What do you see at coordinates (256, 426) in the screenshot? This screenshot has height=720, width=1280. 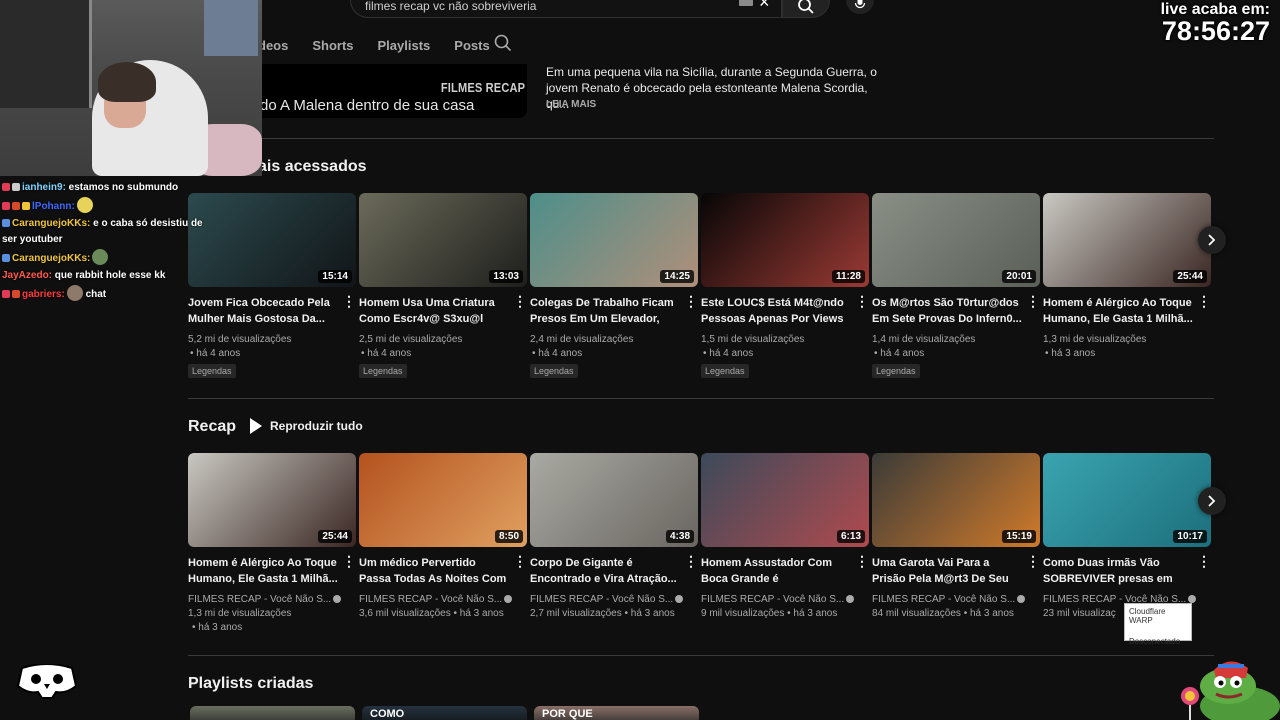 I see `play-icon` at bounding box center [256, 426].